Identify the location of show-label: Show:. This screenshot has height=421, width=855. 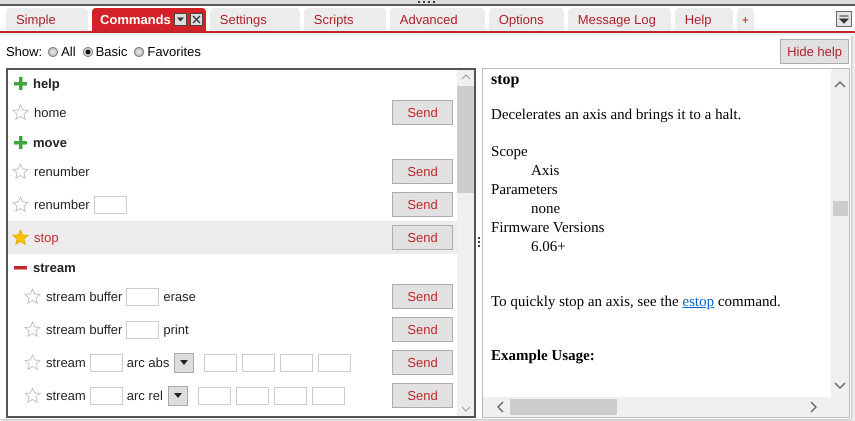
(24, 51).